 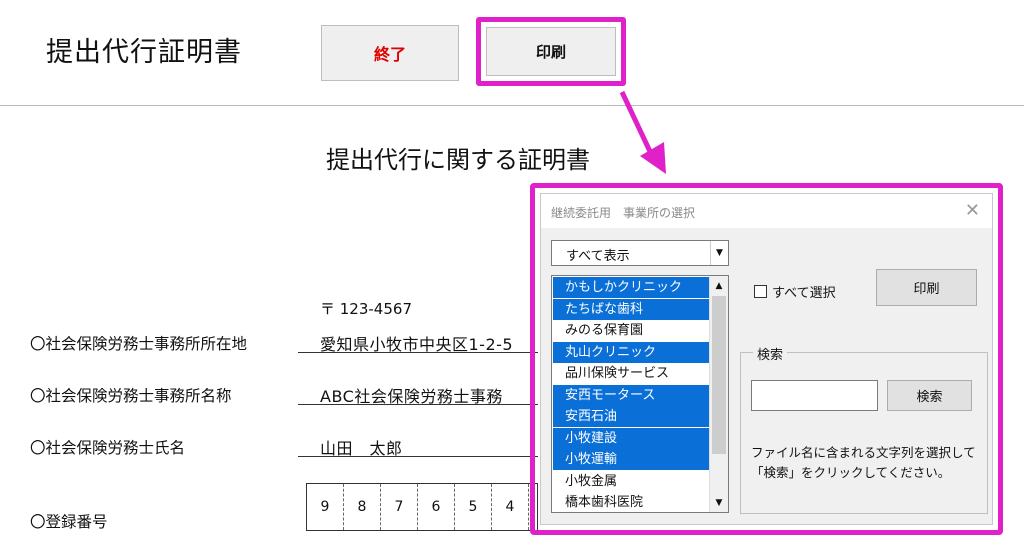 I want to click on print-button-highlight: 印刷, so click(x=551, y=51).